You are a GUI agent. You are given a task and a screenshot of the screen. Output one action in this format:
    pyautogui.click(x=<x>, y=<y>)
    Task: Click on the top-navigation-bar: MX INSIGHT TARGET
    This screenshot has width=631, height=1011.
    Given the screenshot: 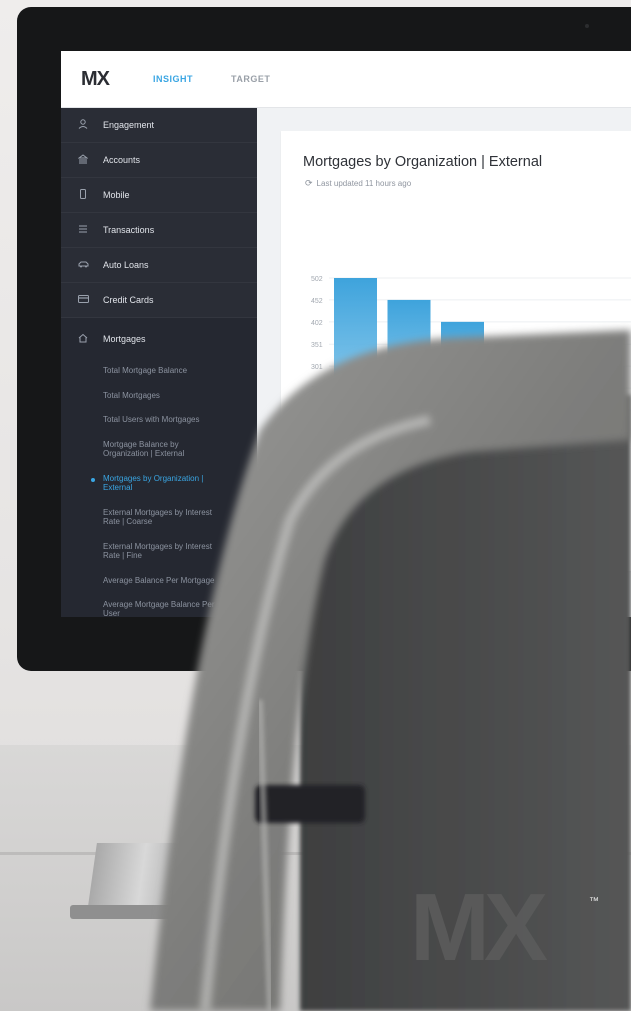 What is the action you would take?
    pyautogui.click(x=346, y=79)
    